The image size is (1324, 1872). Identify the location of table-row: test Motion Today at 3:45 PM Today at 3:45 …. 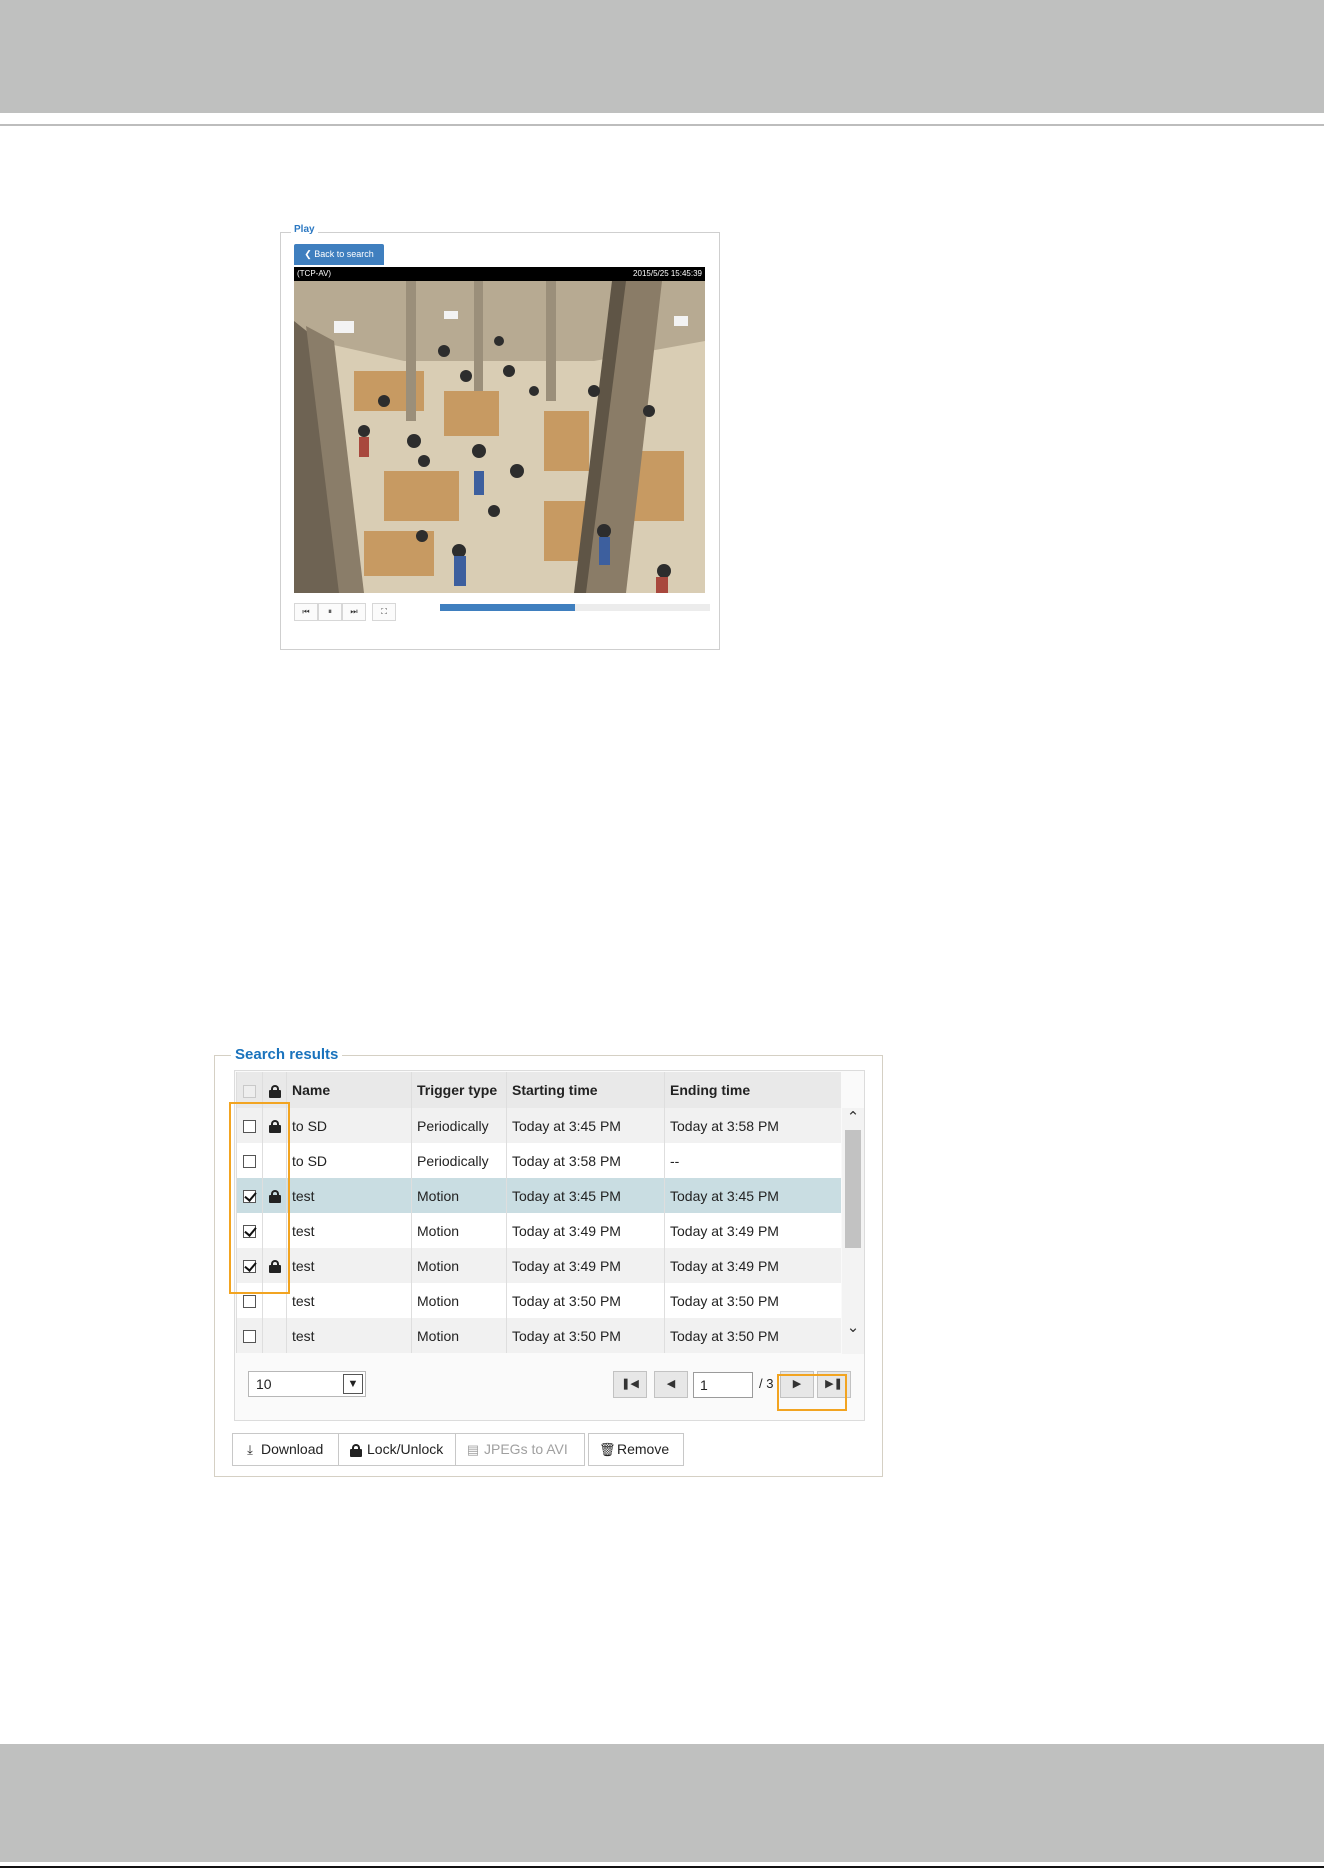
(538, 1195).